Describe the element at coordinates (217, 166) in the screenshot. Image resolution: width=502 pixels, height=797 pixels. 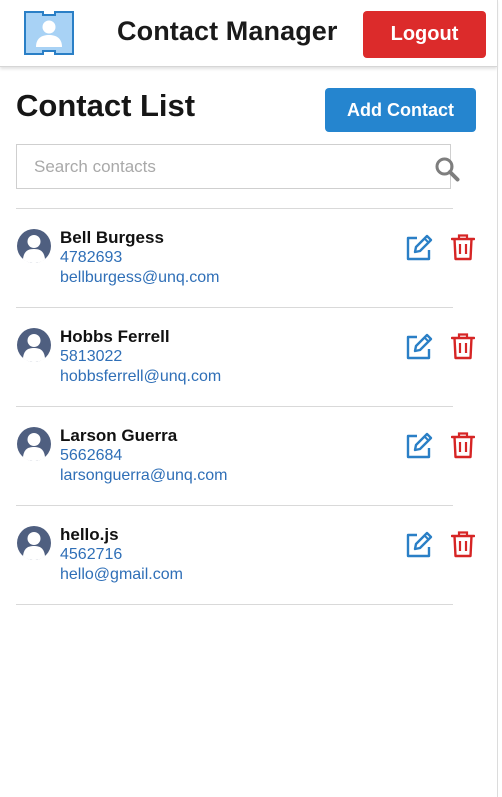
I see `search-input` at that location.